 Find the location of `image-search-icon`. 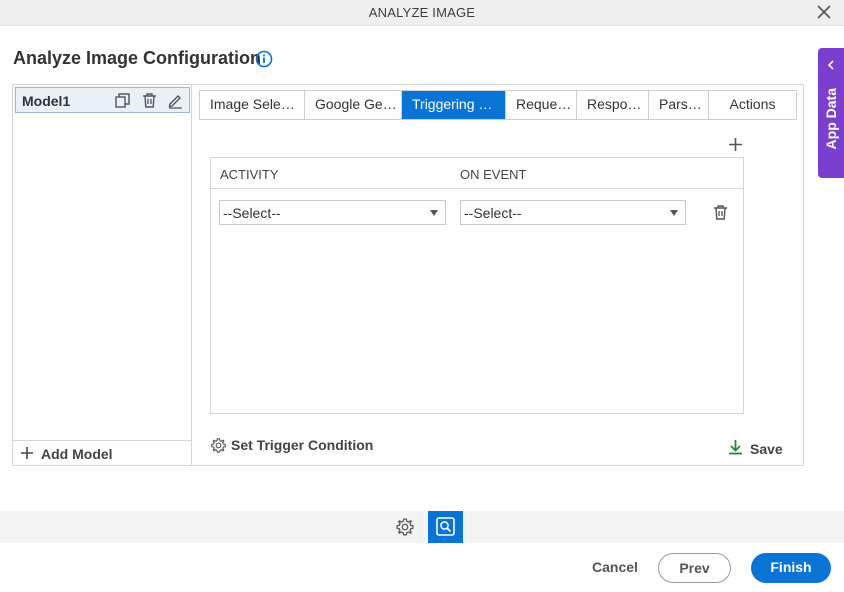

image-search-icon is located at coordinates (445, 526).